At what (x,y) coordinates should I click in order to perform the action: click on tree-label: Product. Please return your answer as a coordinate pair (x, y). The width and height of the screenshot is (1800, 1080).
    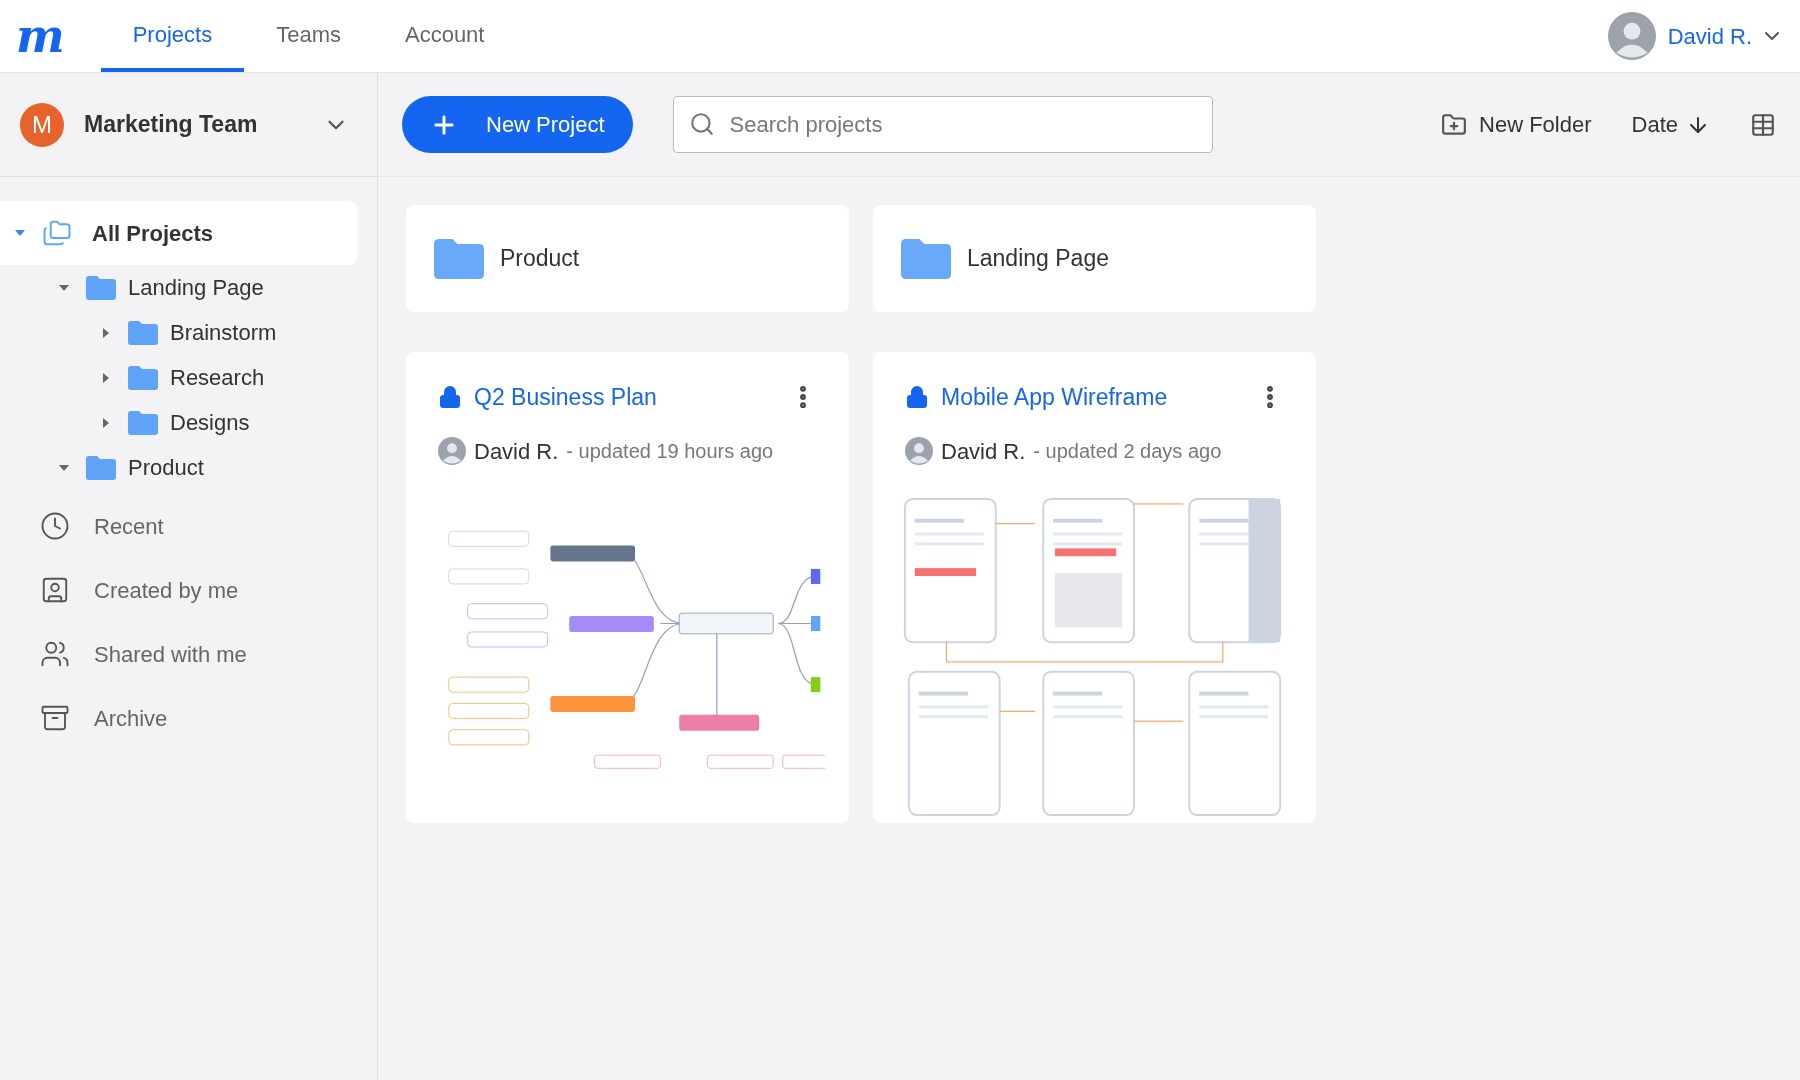
    Looking at the image, I should click on (166, 468).